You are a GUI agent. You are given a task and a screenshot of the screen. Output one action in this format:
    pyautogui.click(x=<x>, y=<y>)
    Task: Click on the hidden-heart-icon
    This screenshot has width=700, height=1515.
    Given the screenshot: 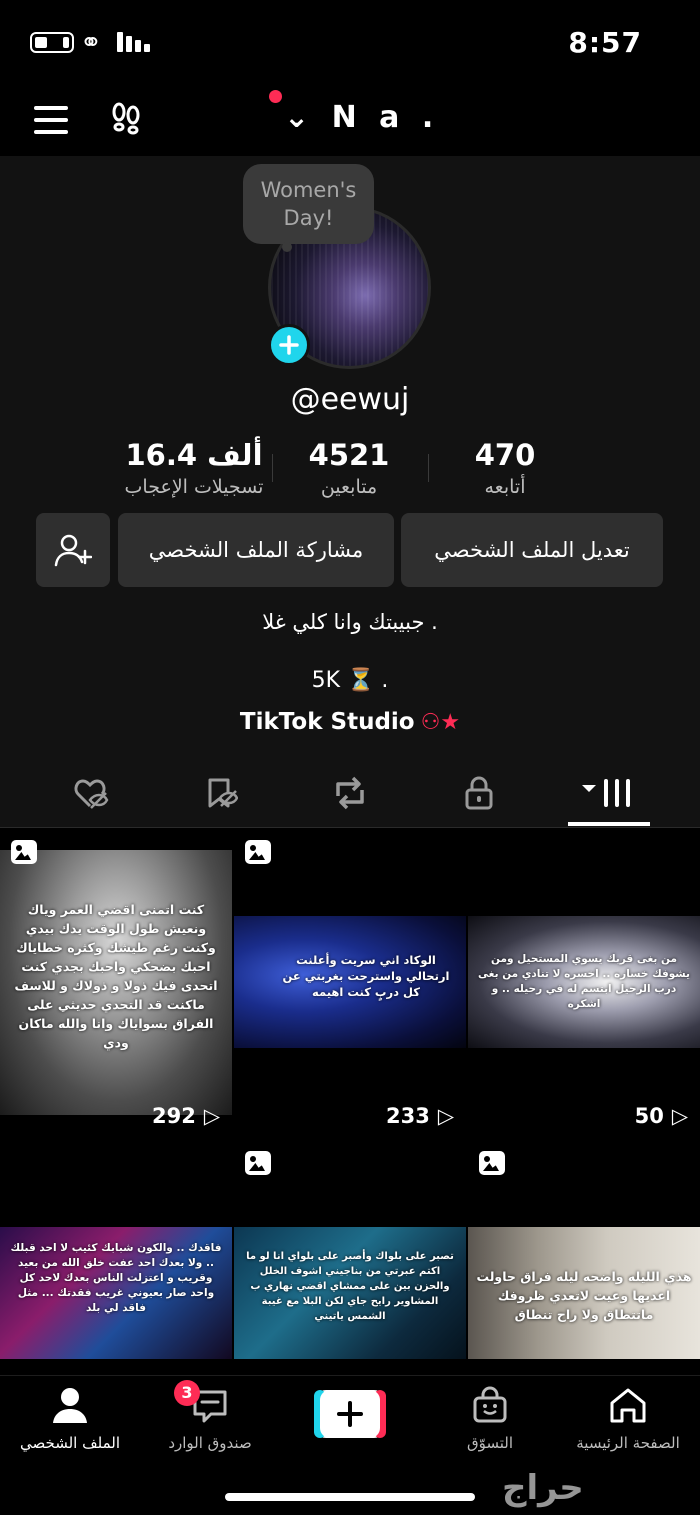 What is the action you would take?
    pyautogui.click(x=91, y=794)
    